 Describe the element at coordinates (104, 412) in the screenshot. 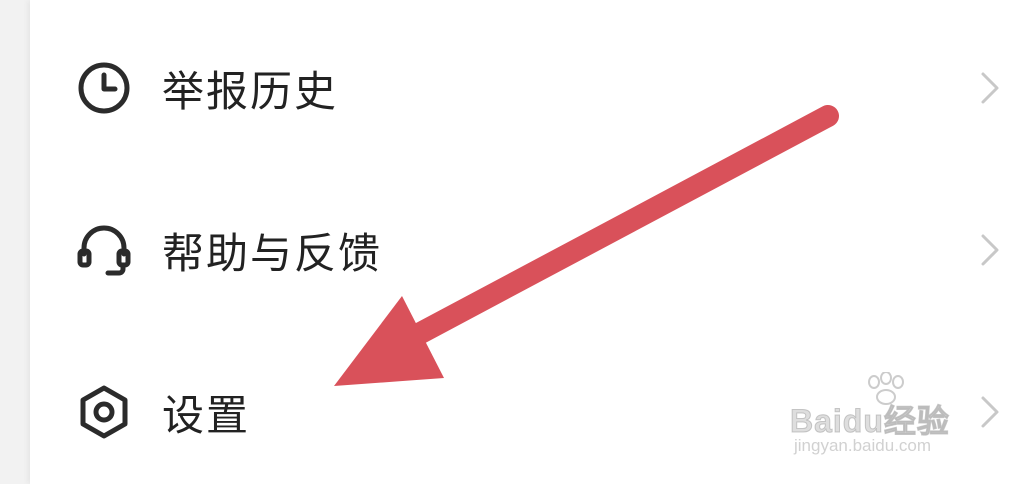

I see `hexagon-settings-icon` at that location.